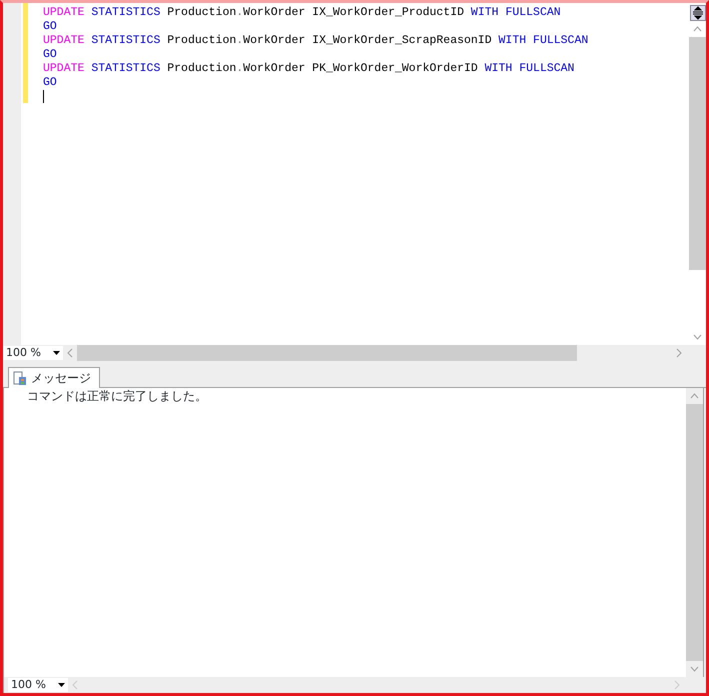 The height and width of the screenshot is (696, 709). I want to click on message-text: コマンドは正常に完了しました。, so click(117, 396).